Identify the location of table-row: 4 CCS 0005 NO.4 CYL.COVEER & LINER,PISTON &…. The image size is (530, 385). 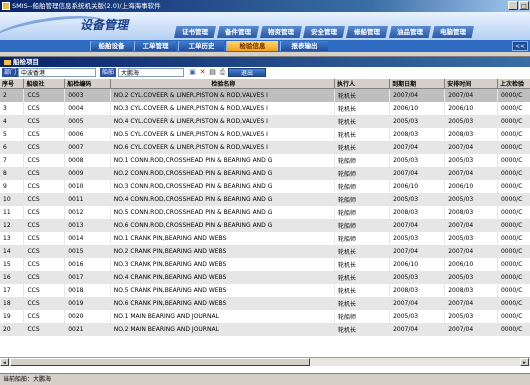
(265, 121).